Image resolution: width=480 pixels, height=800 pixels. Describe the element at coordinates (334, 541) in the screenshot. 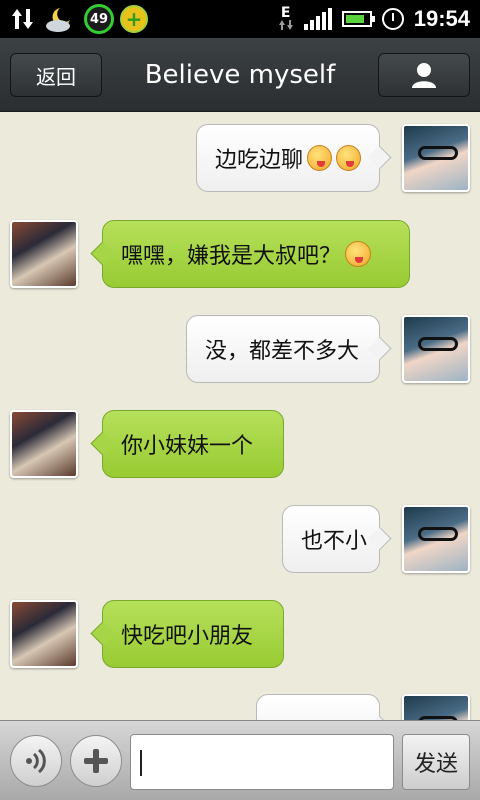

I see `message-text: 也不小` at that location.